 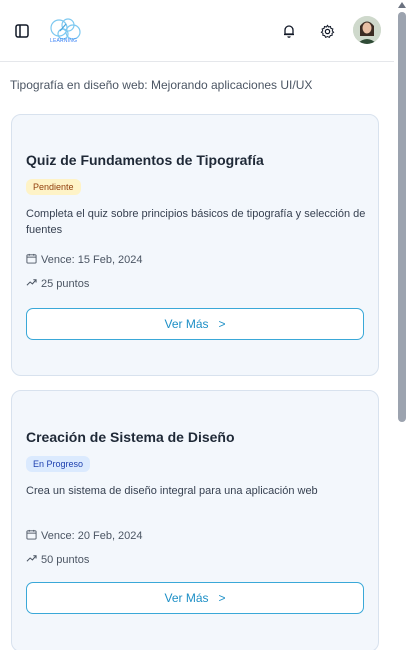 I want to click on logo: LEARNING, so click(x=65, y=31).